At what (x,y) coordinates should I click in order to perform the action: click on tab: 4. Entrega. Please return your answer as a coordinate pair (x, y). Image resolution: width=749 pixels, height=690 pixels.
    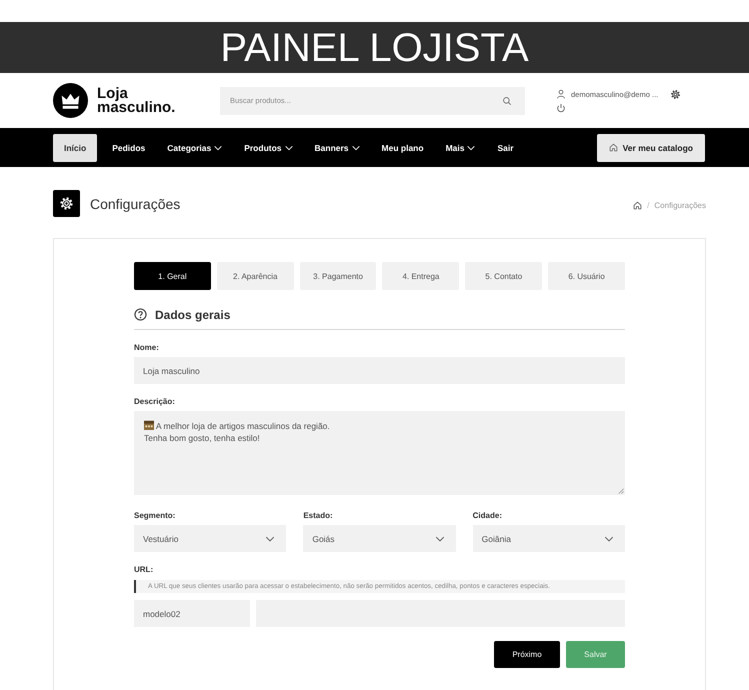
    Looking at the image, I should click on (421, 276).